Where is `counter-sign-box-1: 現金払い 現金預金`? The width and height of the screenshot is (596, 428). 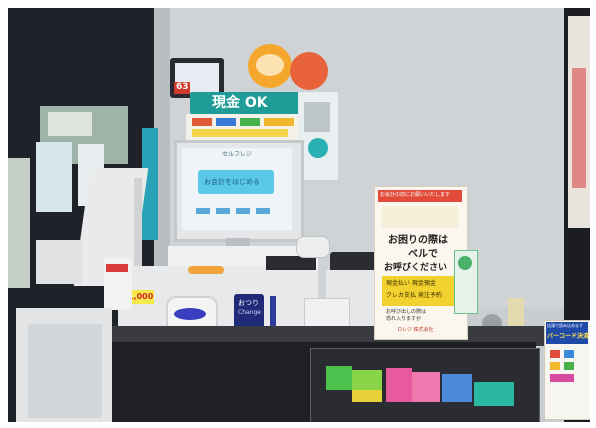 counter-sign-box-1: 現金払い 現金預金 is located at coordinates (411, 283).